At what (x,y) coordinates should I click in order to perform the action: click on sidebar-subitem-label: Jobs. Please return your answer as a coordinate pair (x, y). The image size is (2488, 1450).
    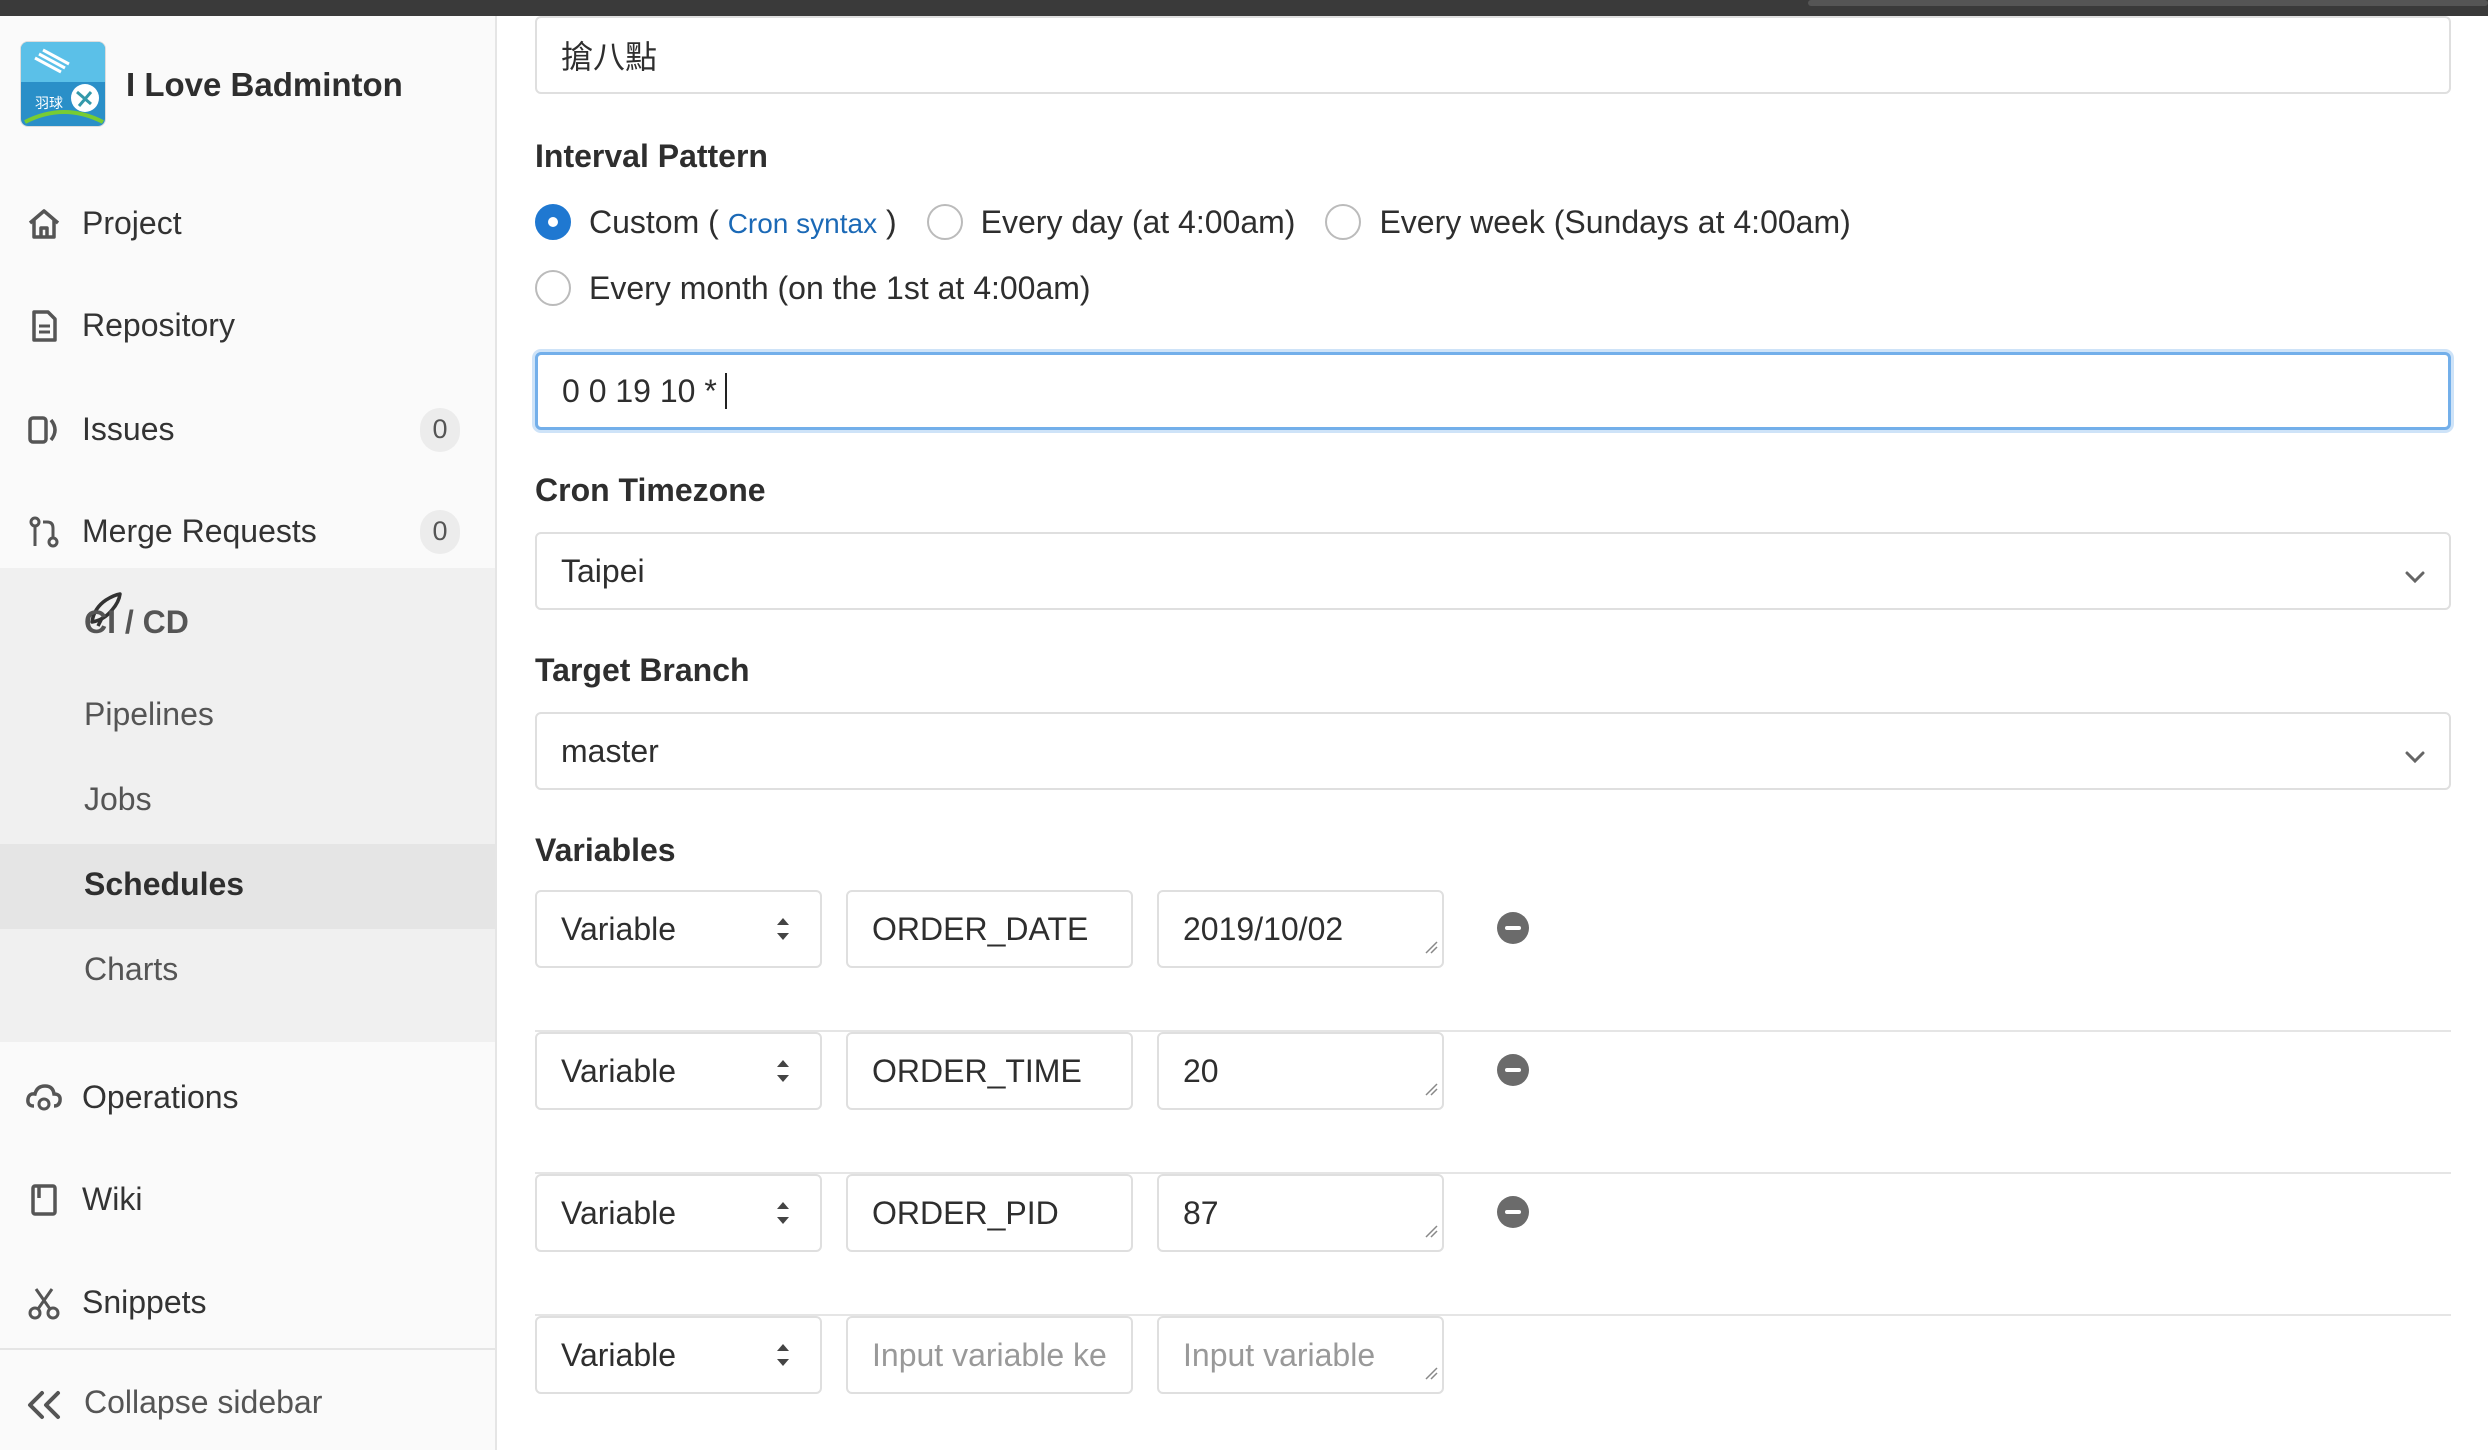
    Looking at the image, I should click on (118, 799).